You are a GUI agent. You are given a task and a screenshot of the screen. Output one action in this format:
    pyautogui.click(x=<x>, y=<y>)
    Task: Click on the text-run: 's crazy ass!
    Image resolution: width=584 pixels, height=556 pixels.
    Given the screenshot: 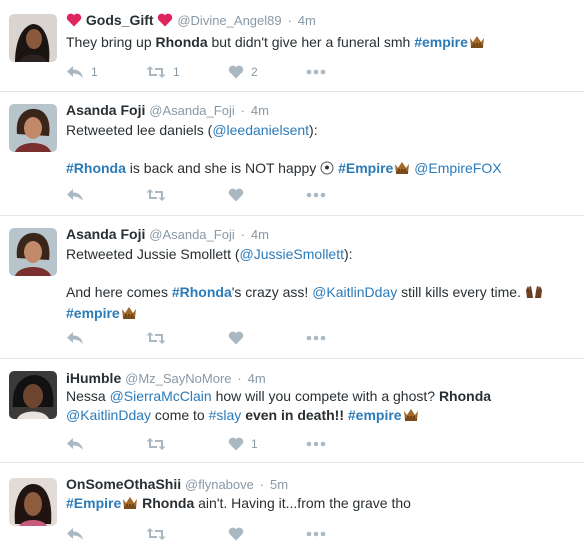 What is the action you would take?
    pyautogui.click(x=272, y=292)
    